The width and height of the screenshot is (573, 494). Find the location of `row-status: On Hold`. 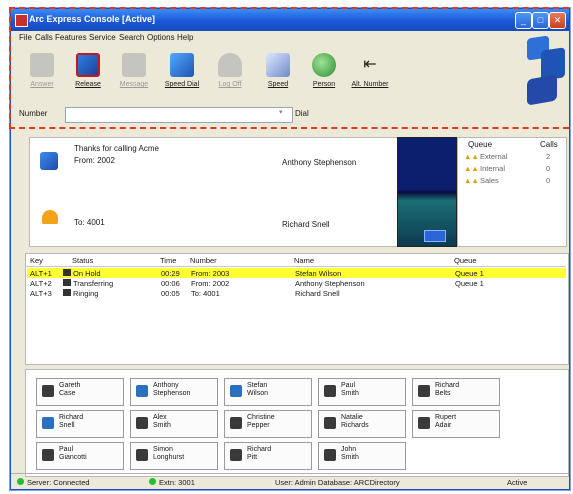

row-status: On Hold is located at coordinates (87, 273).